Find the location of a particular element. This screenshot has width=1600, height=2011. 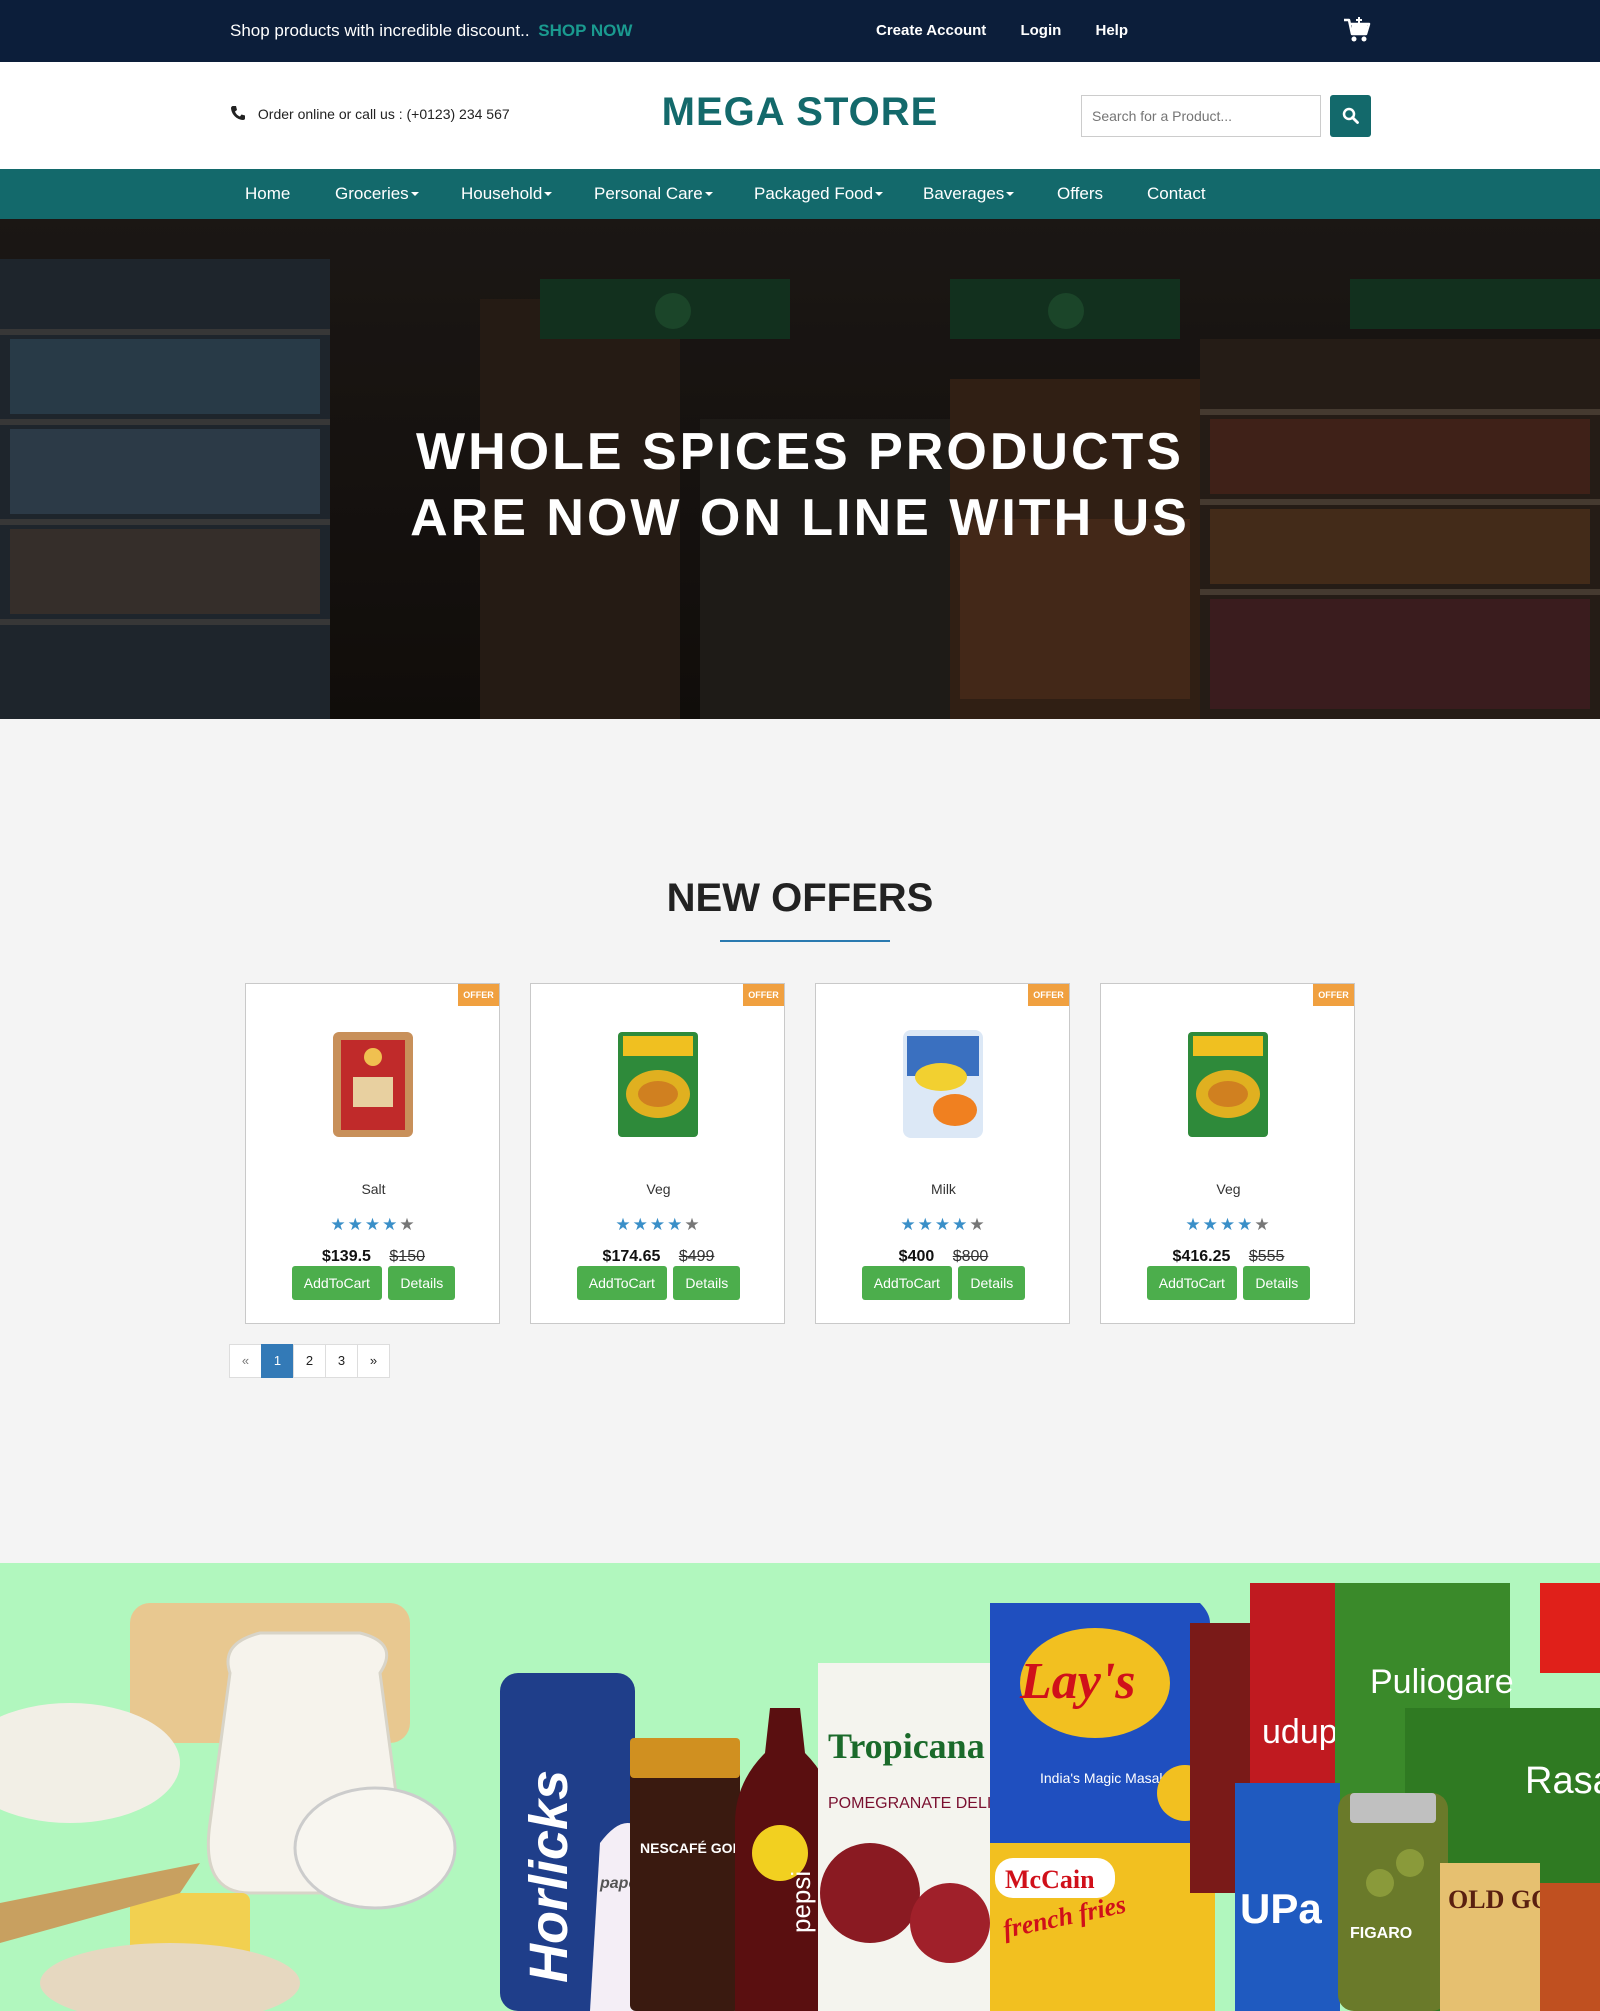

old-price: $555 is located at coordinates (1266, 1256).